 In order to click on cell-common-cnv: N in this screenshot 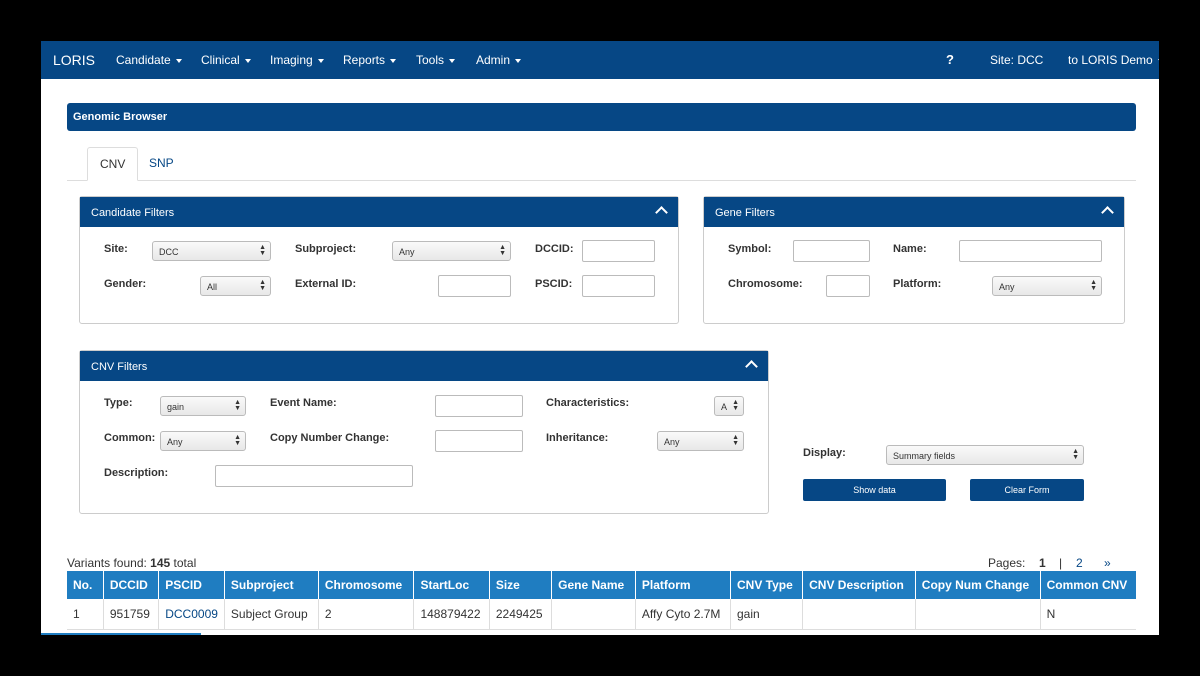, I will do `click(1088, 614)`.